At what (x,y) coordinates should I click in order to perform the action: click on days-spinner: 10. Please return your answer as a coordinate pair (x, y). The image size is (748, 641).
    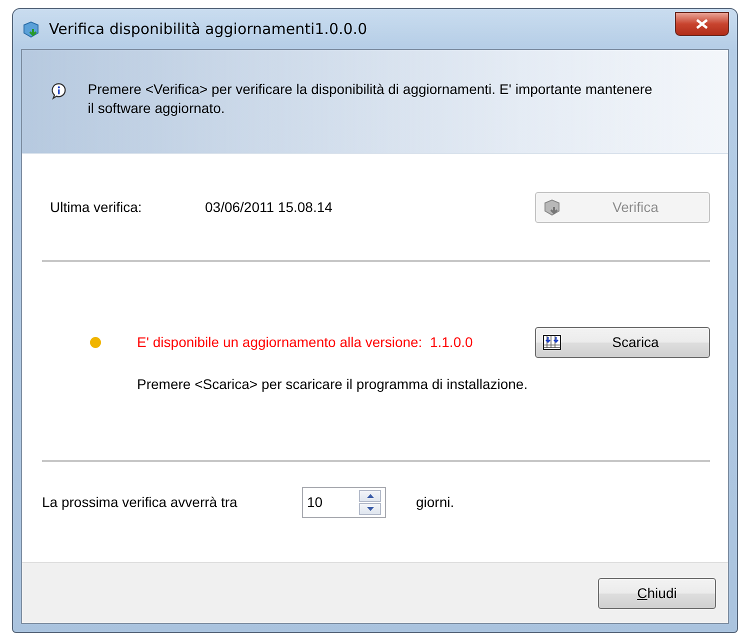
    Looking at the image, I should click on (344, 502).